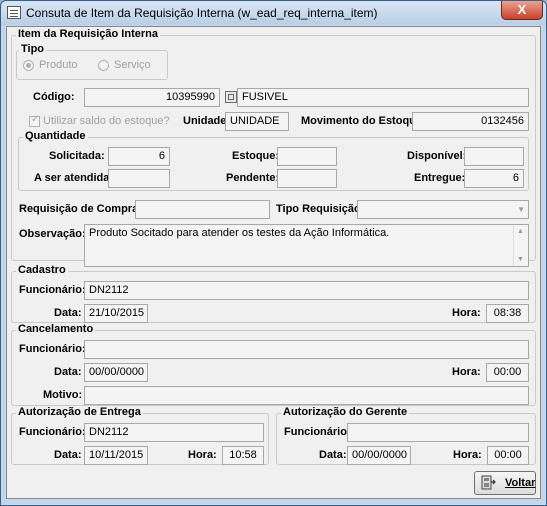 Image resolution: width=547 pixels, height=506 pixels. Describe the element at coordinates (253, 178) in the screenshot. I see `pendente-label: Pendente:` at that location.